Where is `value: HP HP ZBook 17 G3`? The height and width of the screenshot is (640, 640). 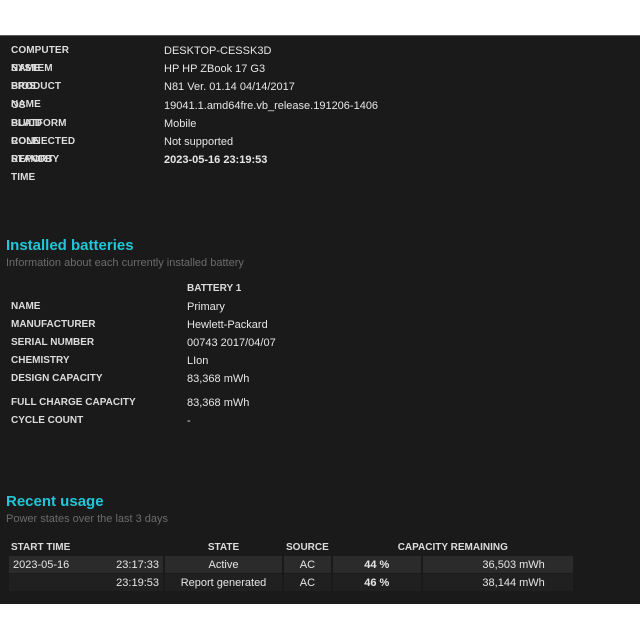 value: HP HP ZBook 17 G3 is located at coordinates (215, 69).